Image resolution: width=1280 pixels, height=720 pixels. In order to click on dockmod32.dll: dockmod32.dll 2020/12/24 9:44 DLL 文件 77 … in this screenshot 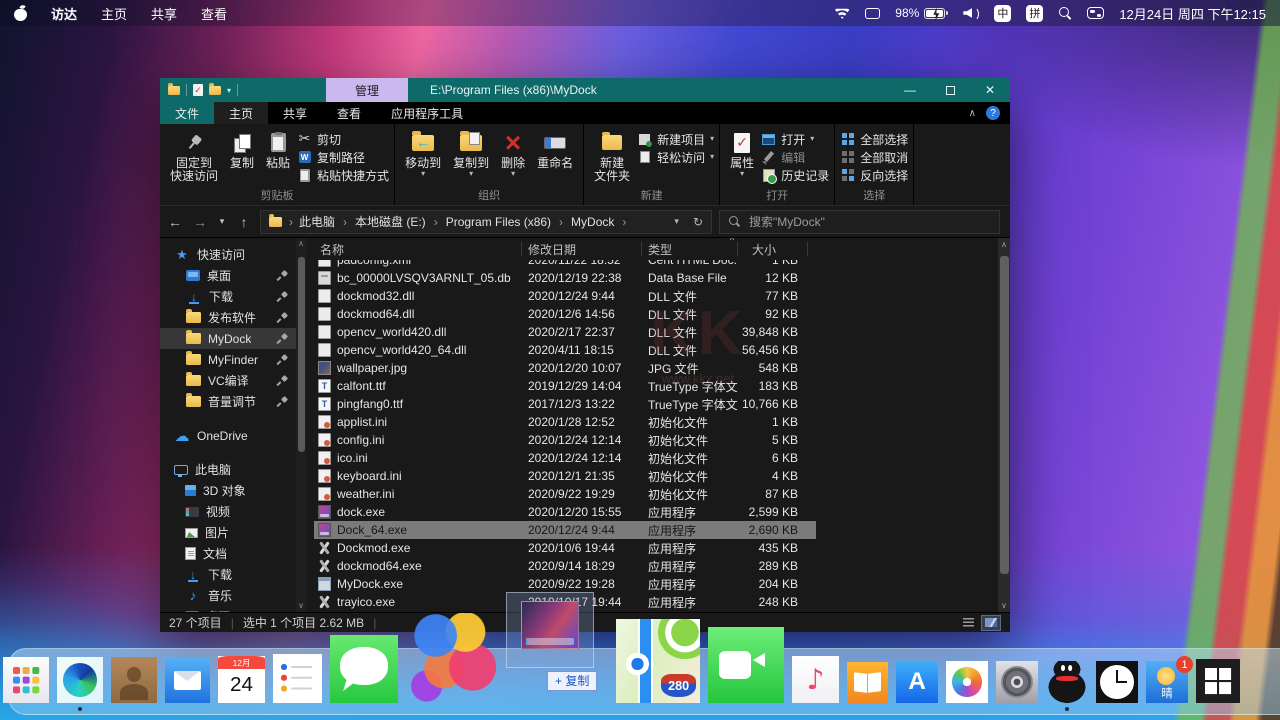, I will do `click(565, 296)`.